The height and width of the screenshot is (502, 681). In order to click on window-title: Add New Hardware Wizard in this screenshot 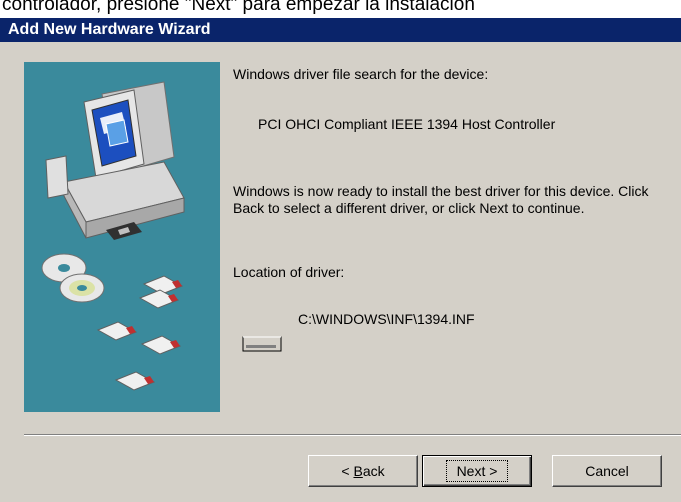, I will do `click(340, 30)`.